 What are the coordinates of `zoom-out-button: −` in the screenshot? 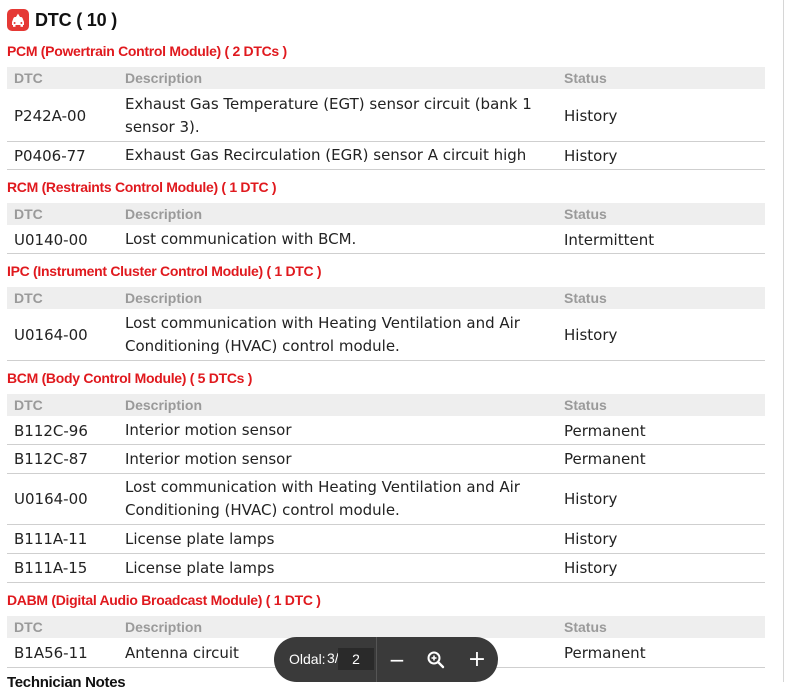 It's located at (397, 660).